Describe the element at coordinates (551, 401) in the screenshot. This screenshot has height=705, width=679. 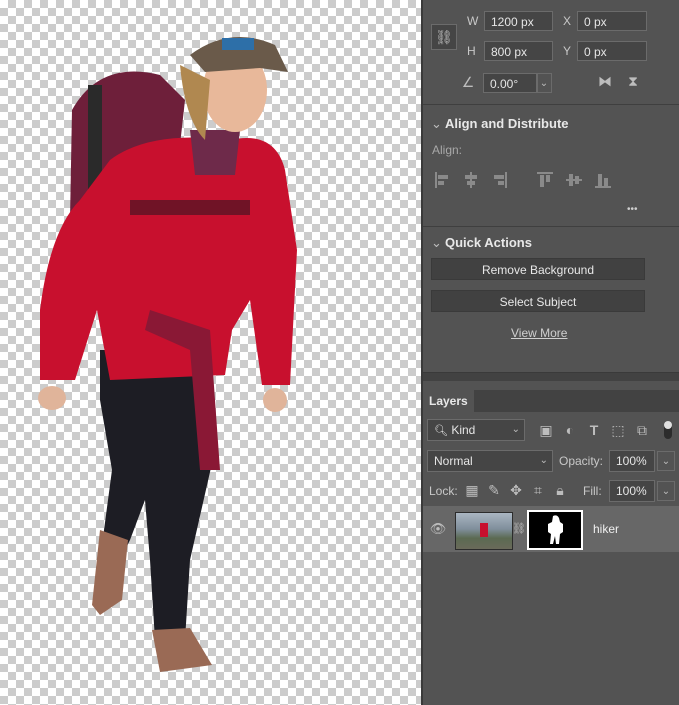
I see `layers-panel-header: Layers` at that location.